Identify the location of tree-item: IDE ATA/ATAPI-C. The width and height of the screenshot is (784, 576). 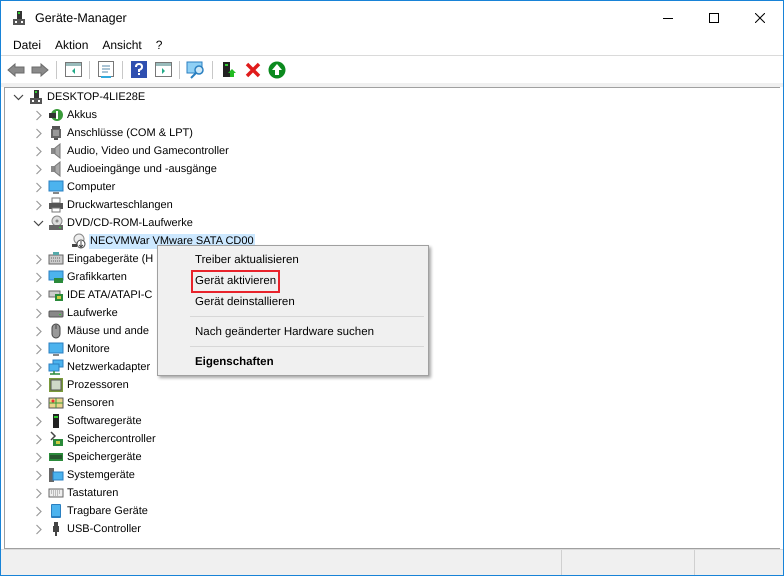
(110, 295).